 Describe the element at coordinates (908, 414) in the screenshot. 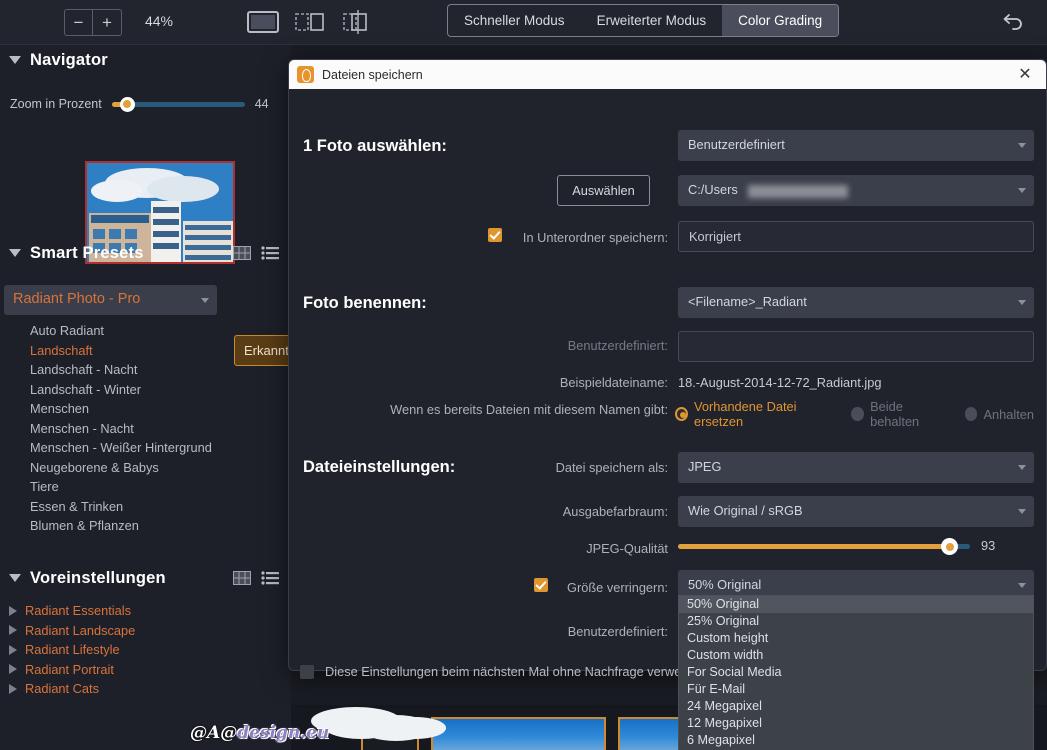

I see `radio-keep-both-label: Beide behalten` at that location.